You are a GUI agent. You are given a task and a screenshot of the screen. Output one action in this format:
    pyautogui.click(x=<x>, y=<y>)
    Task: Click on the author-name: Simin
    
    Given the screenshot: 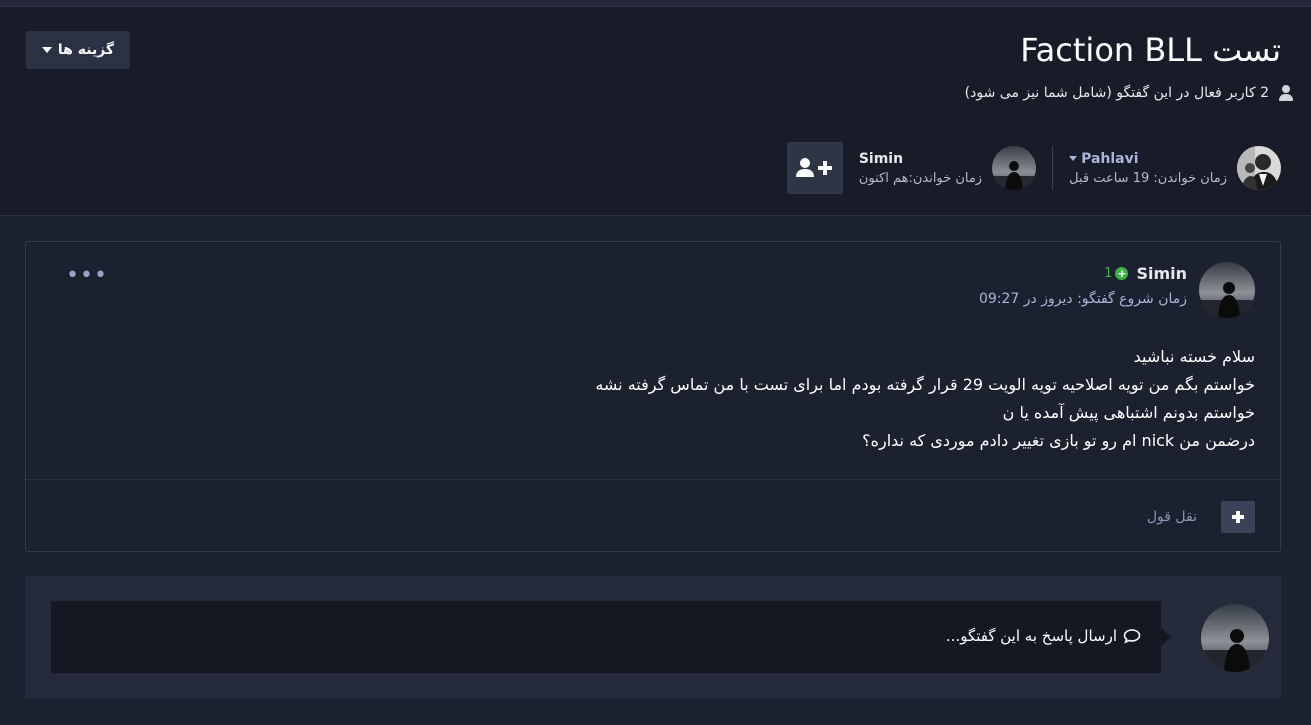 What is the action you would take?
    pyautogui.click(x=1161, y=273)
    